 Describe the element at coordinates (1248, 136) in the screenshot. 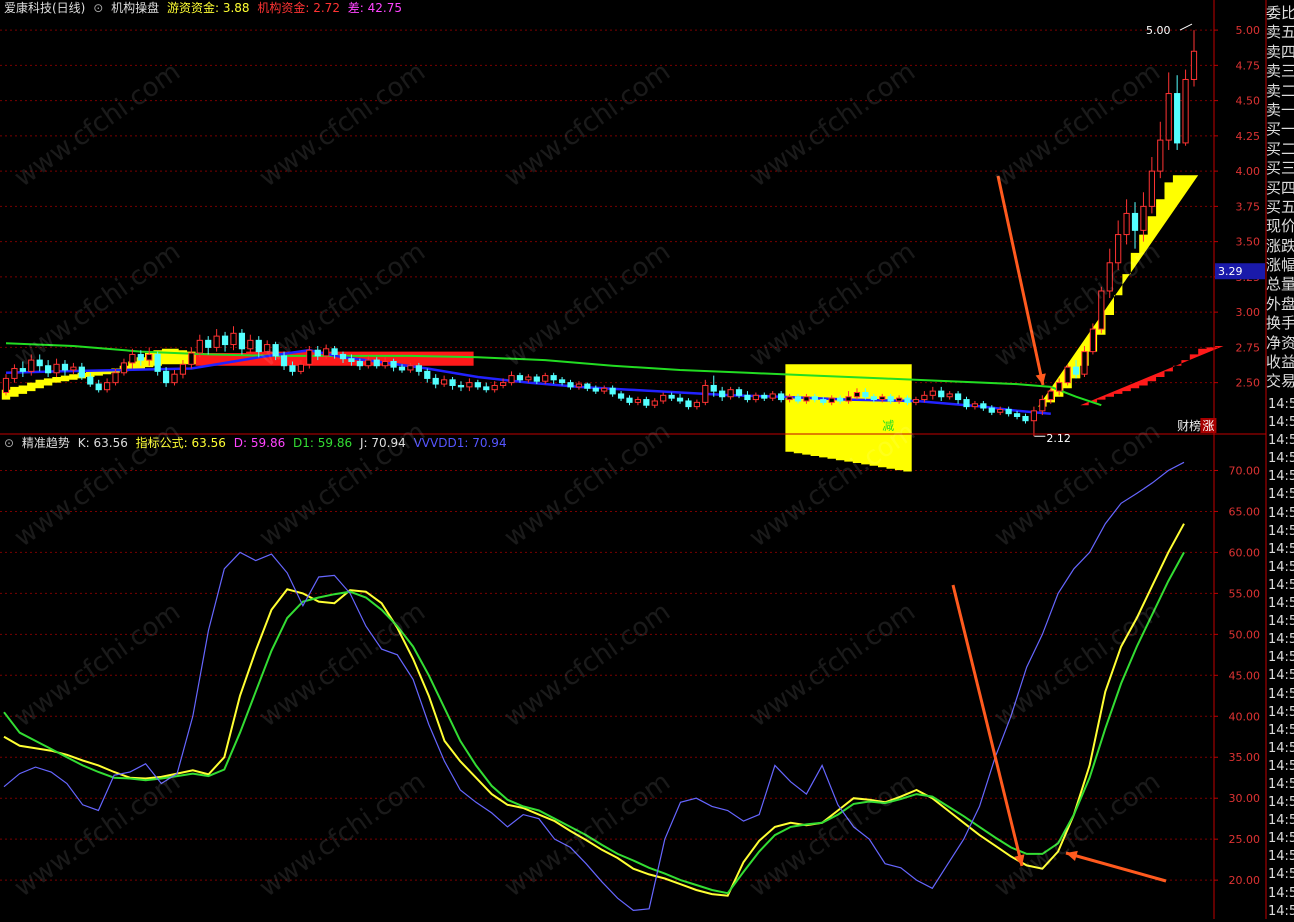

I see `y-tick-label: 4.25` at that location.